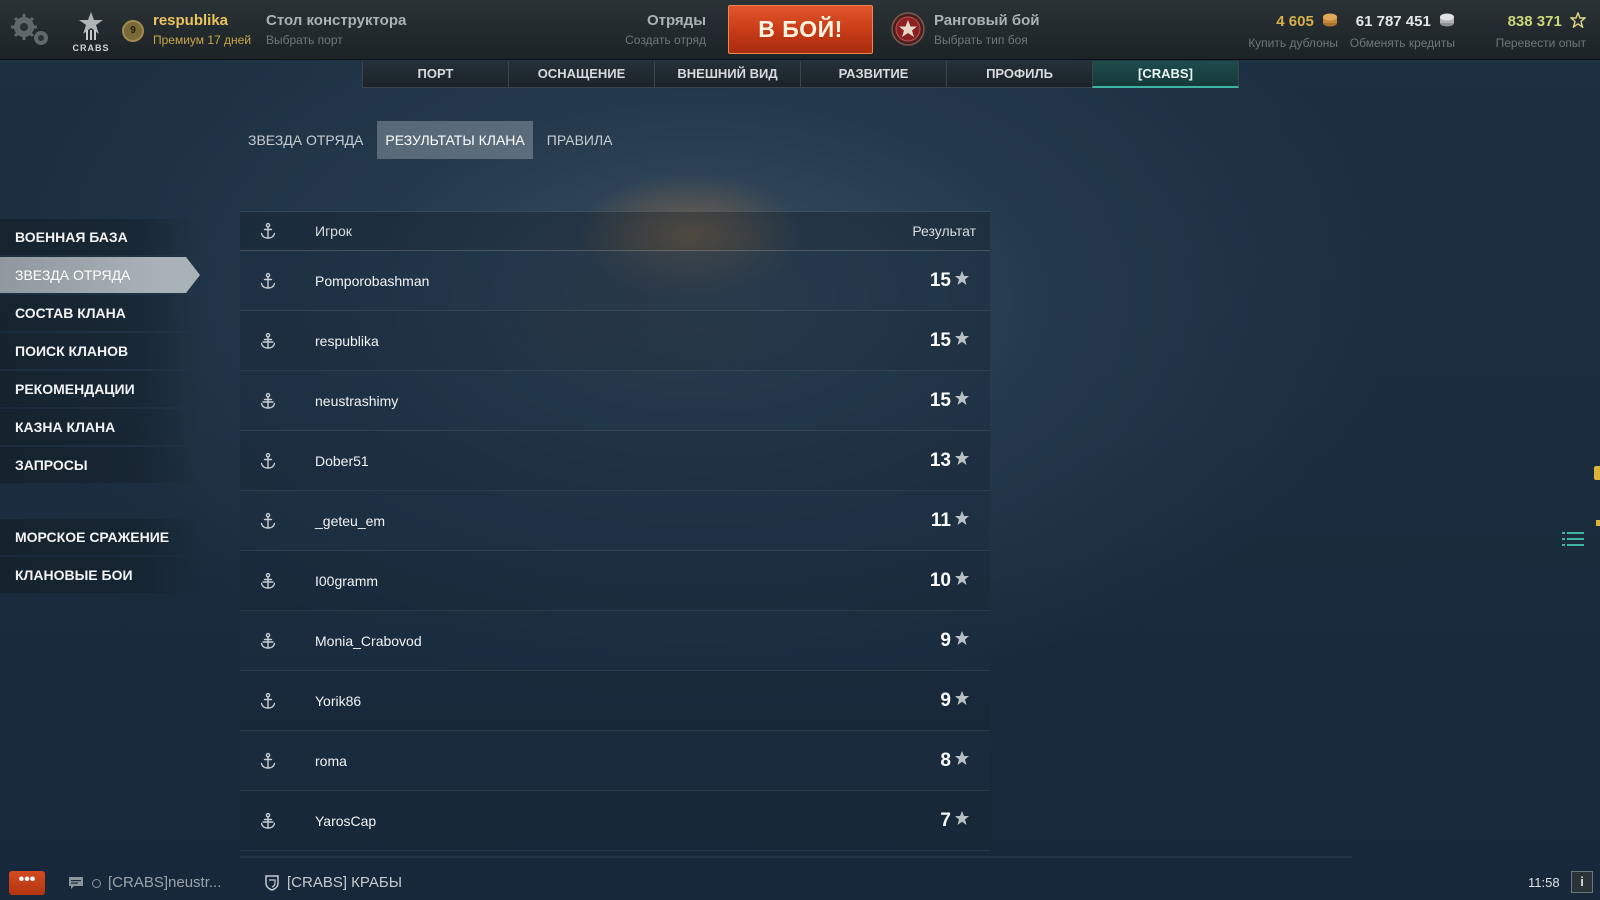 The width and height of the screenshot is (1600, 900). I want to click on table-row: YarosCap 7, so click(615, 821).